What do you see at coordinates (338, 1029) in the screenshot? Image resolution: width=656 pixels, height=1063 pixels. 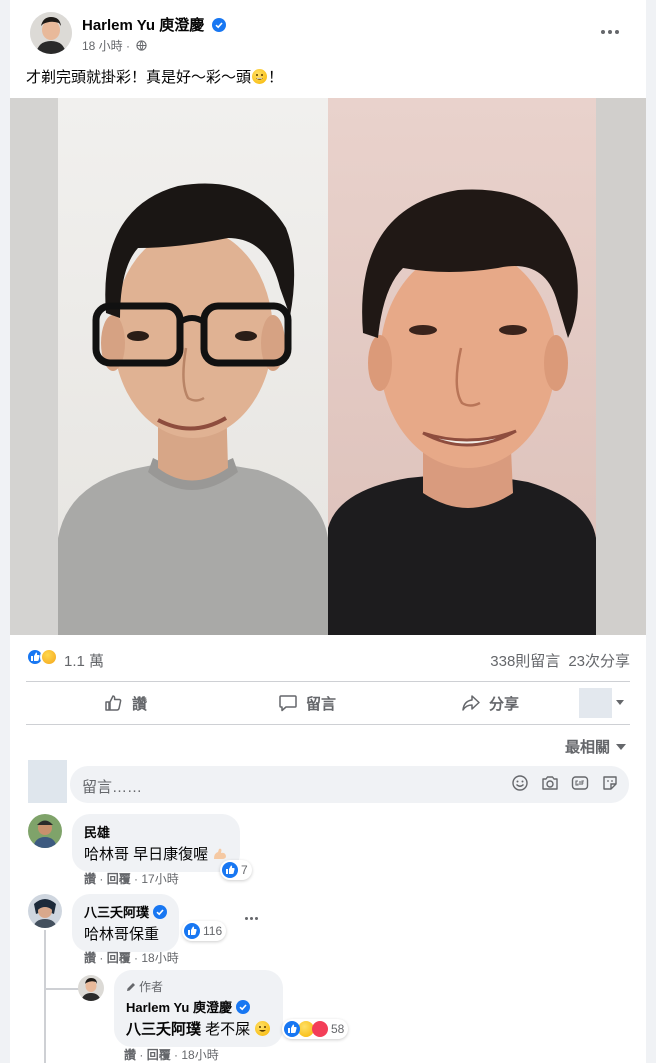 I see `reply-reaction-count: 58` at bounding box center [338, 1029].